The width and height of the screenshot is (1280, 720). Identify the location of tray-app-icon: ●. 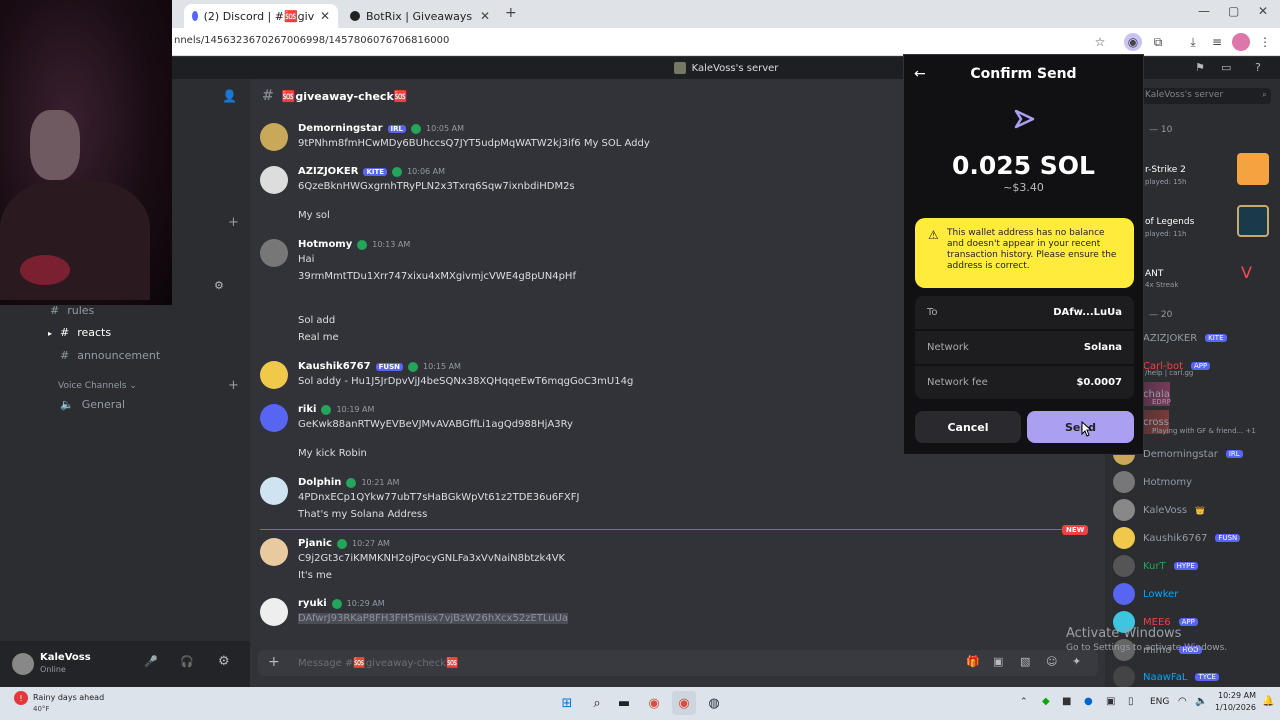
(1088, 701).